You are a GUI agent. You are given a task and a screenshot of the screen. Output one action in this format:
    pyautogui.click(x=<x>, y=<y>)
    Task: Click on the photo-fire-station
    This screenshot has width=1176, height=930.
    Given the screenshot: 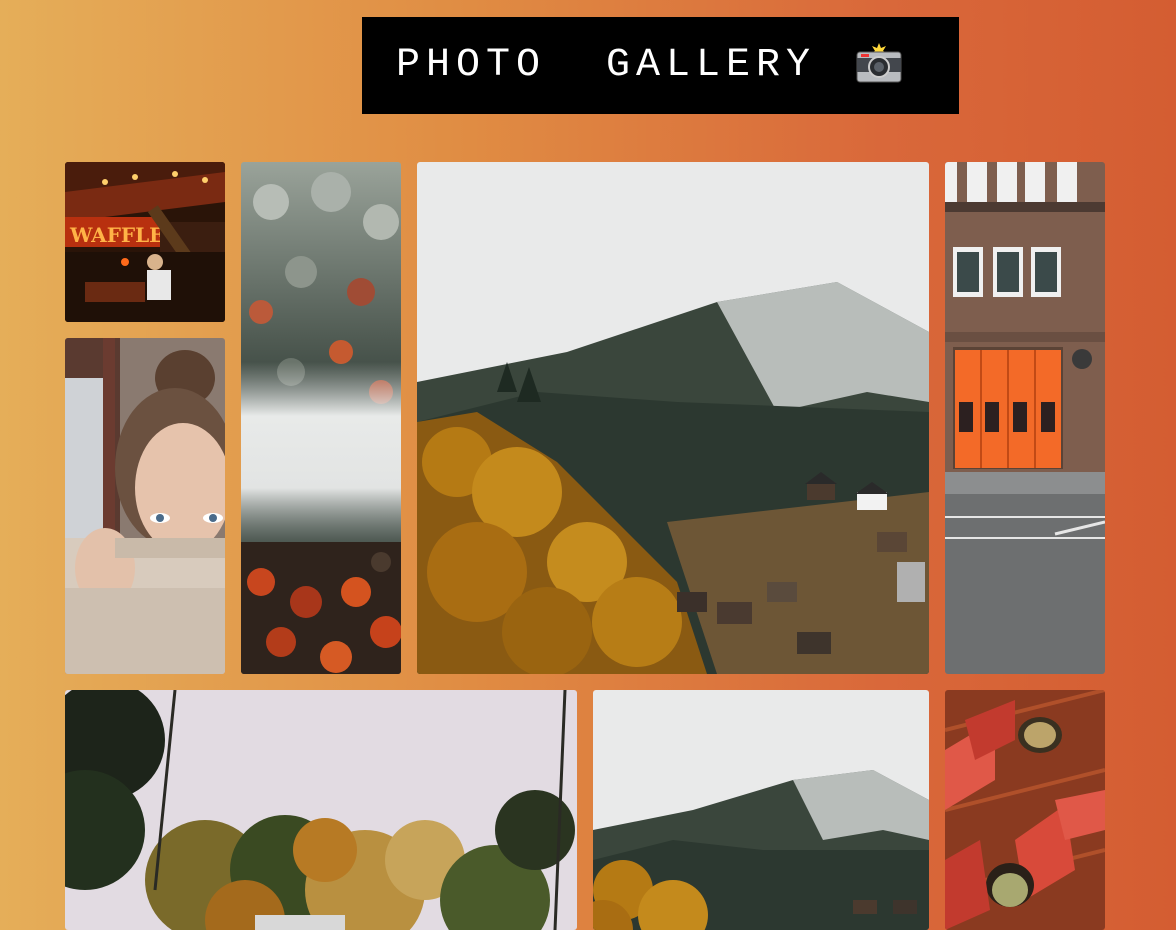 What is the action you would take?
    pyautogui.click(x=1025, y=418)
    